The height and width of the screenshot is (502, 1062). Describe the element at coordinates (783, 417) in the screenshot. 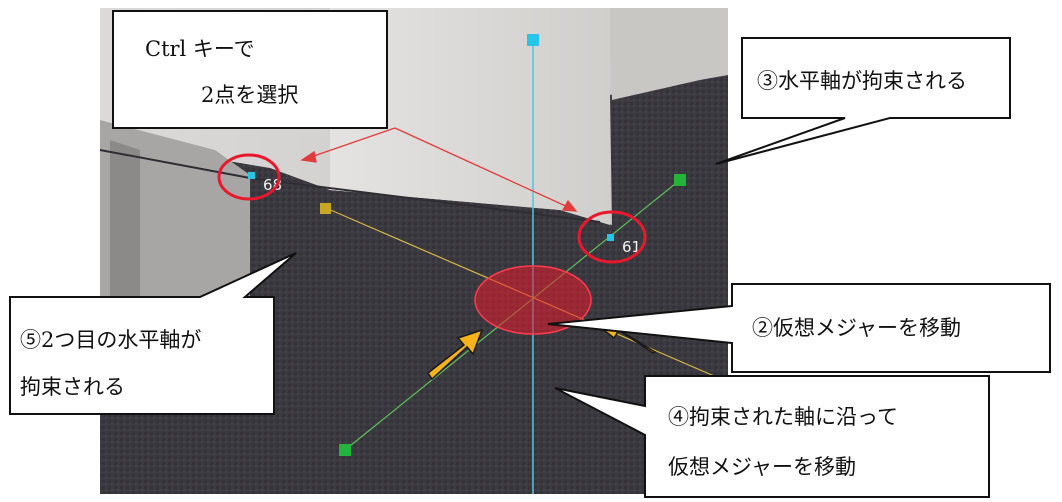

I see `callout-line: ④拘束された軸に沿って` at that location.